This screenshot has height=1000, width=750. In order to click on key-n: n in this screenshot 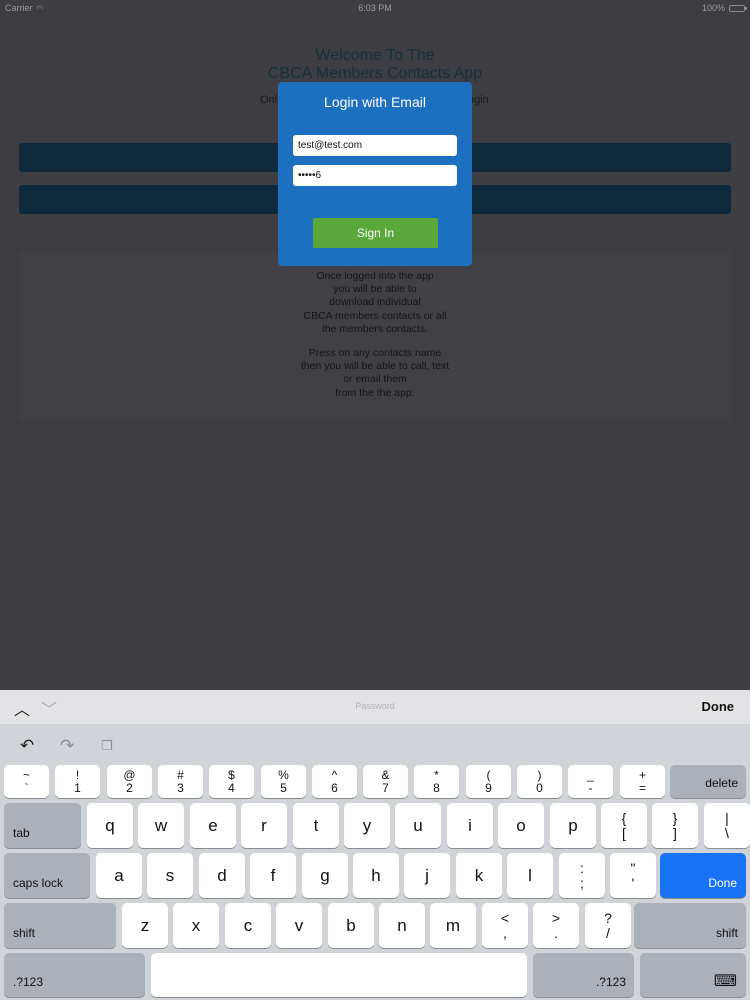, I will do `click(402, 925)`.